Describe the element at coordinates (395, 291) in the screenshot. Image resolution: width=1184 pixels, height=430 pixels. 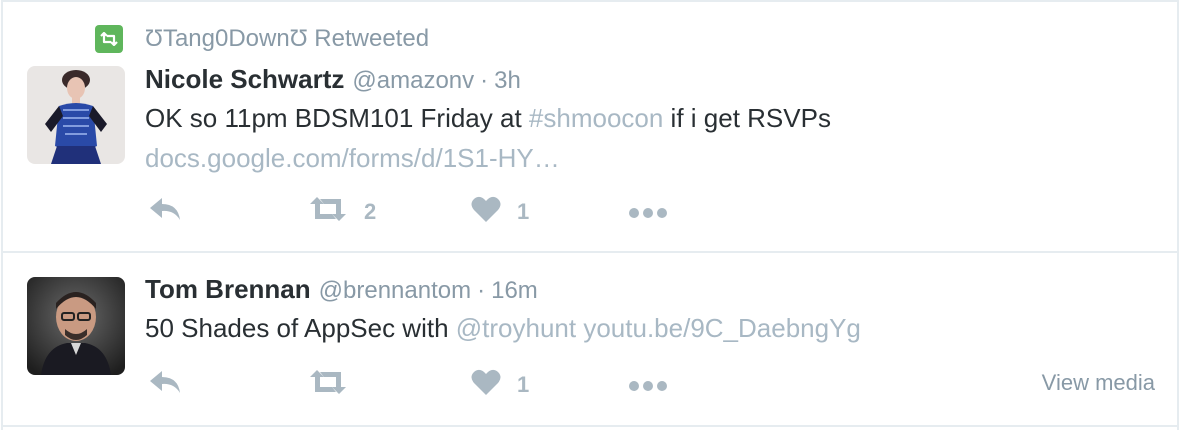
I see `author-handle: @brennantom` at that location.